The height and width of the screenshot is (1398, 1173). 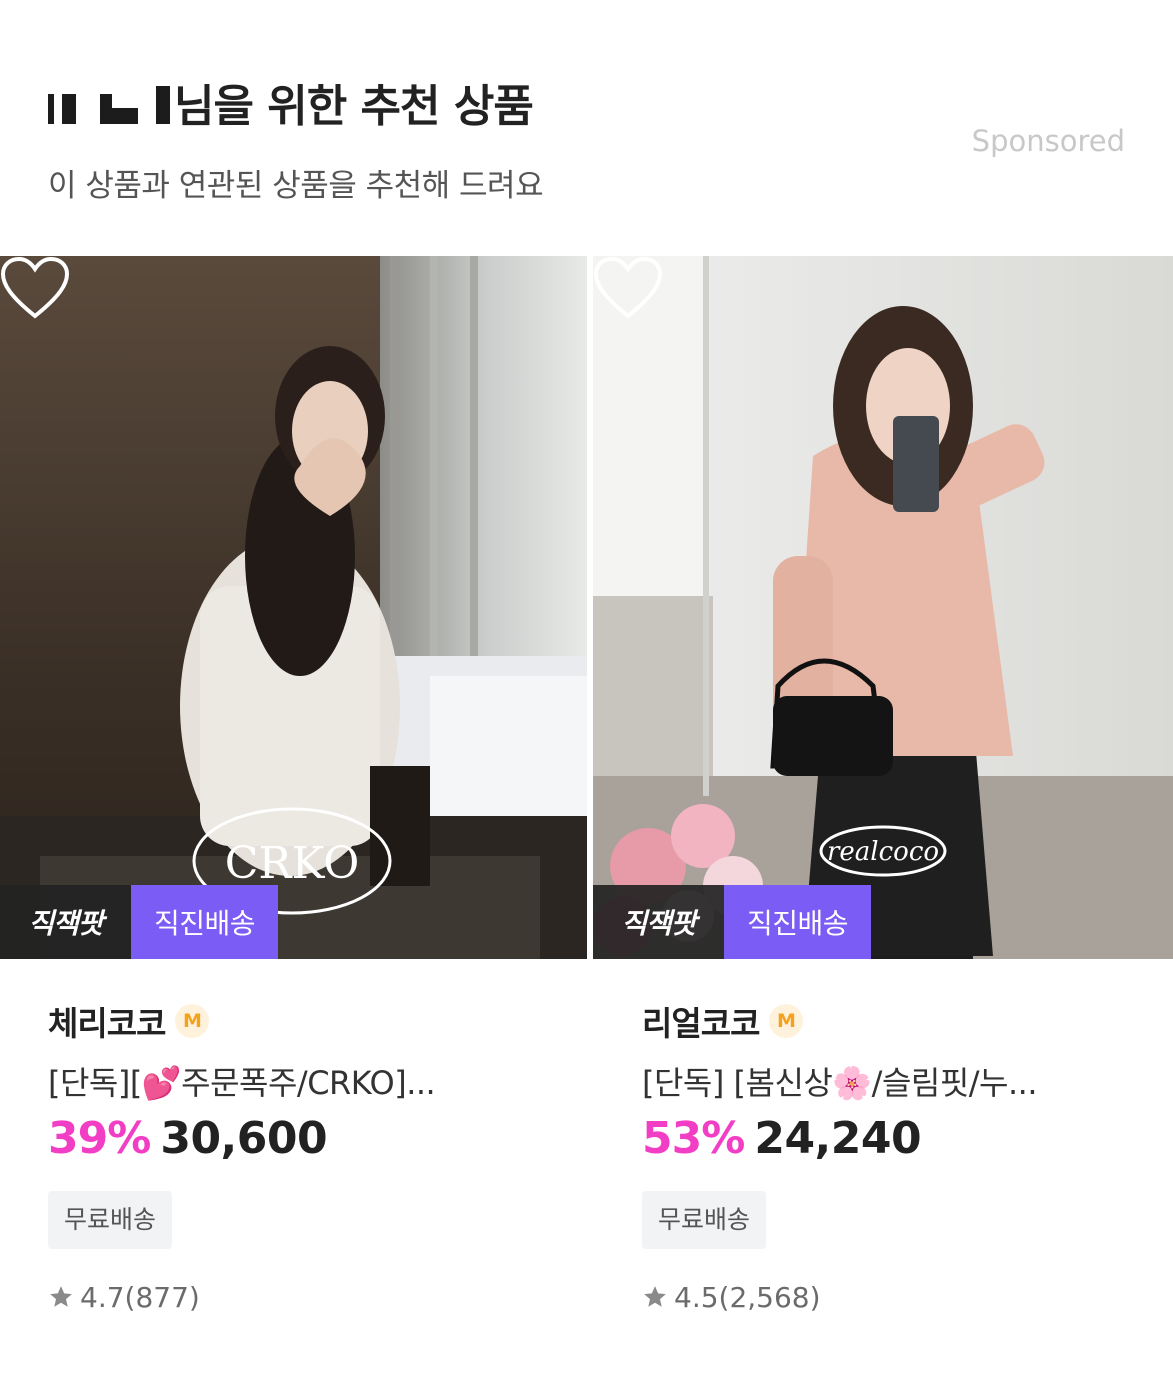 I want to click on masked-username, so click(x=109, y=102).